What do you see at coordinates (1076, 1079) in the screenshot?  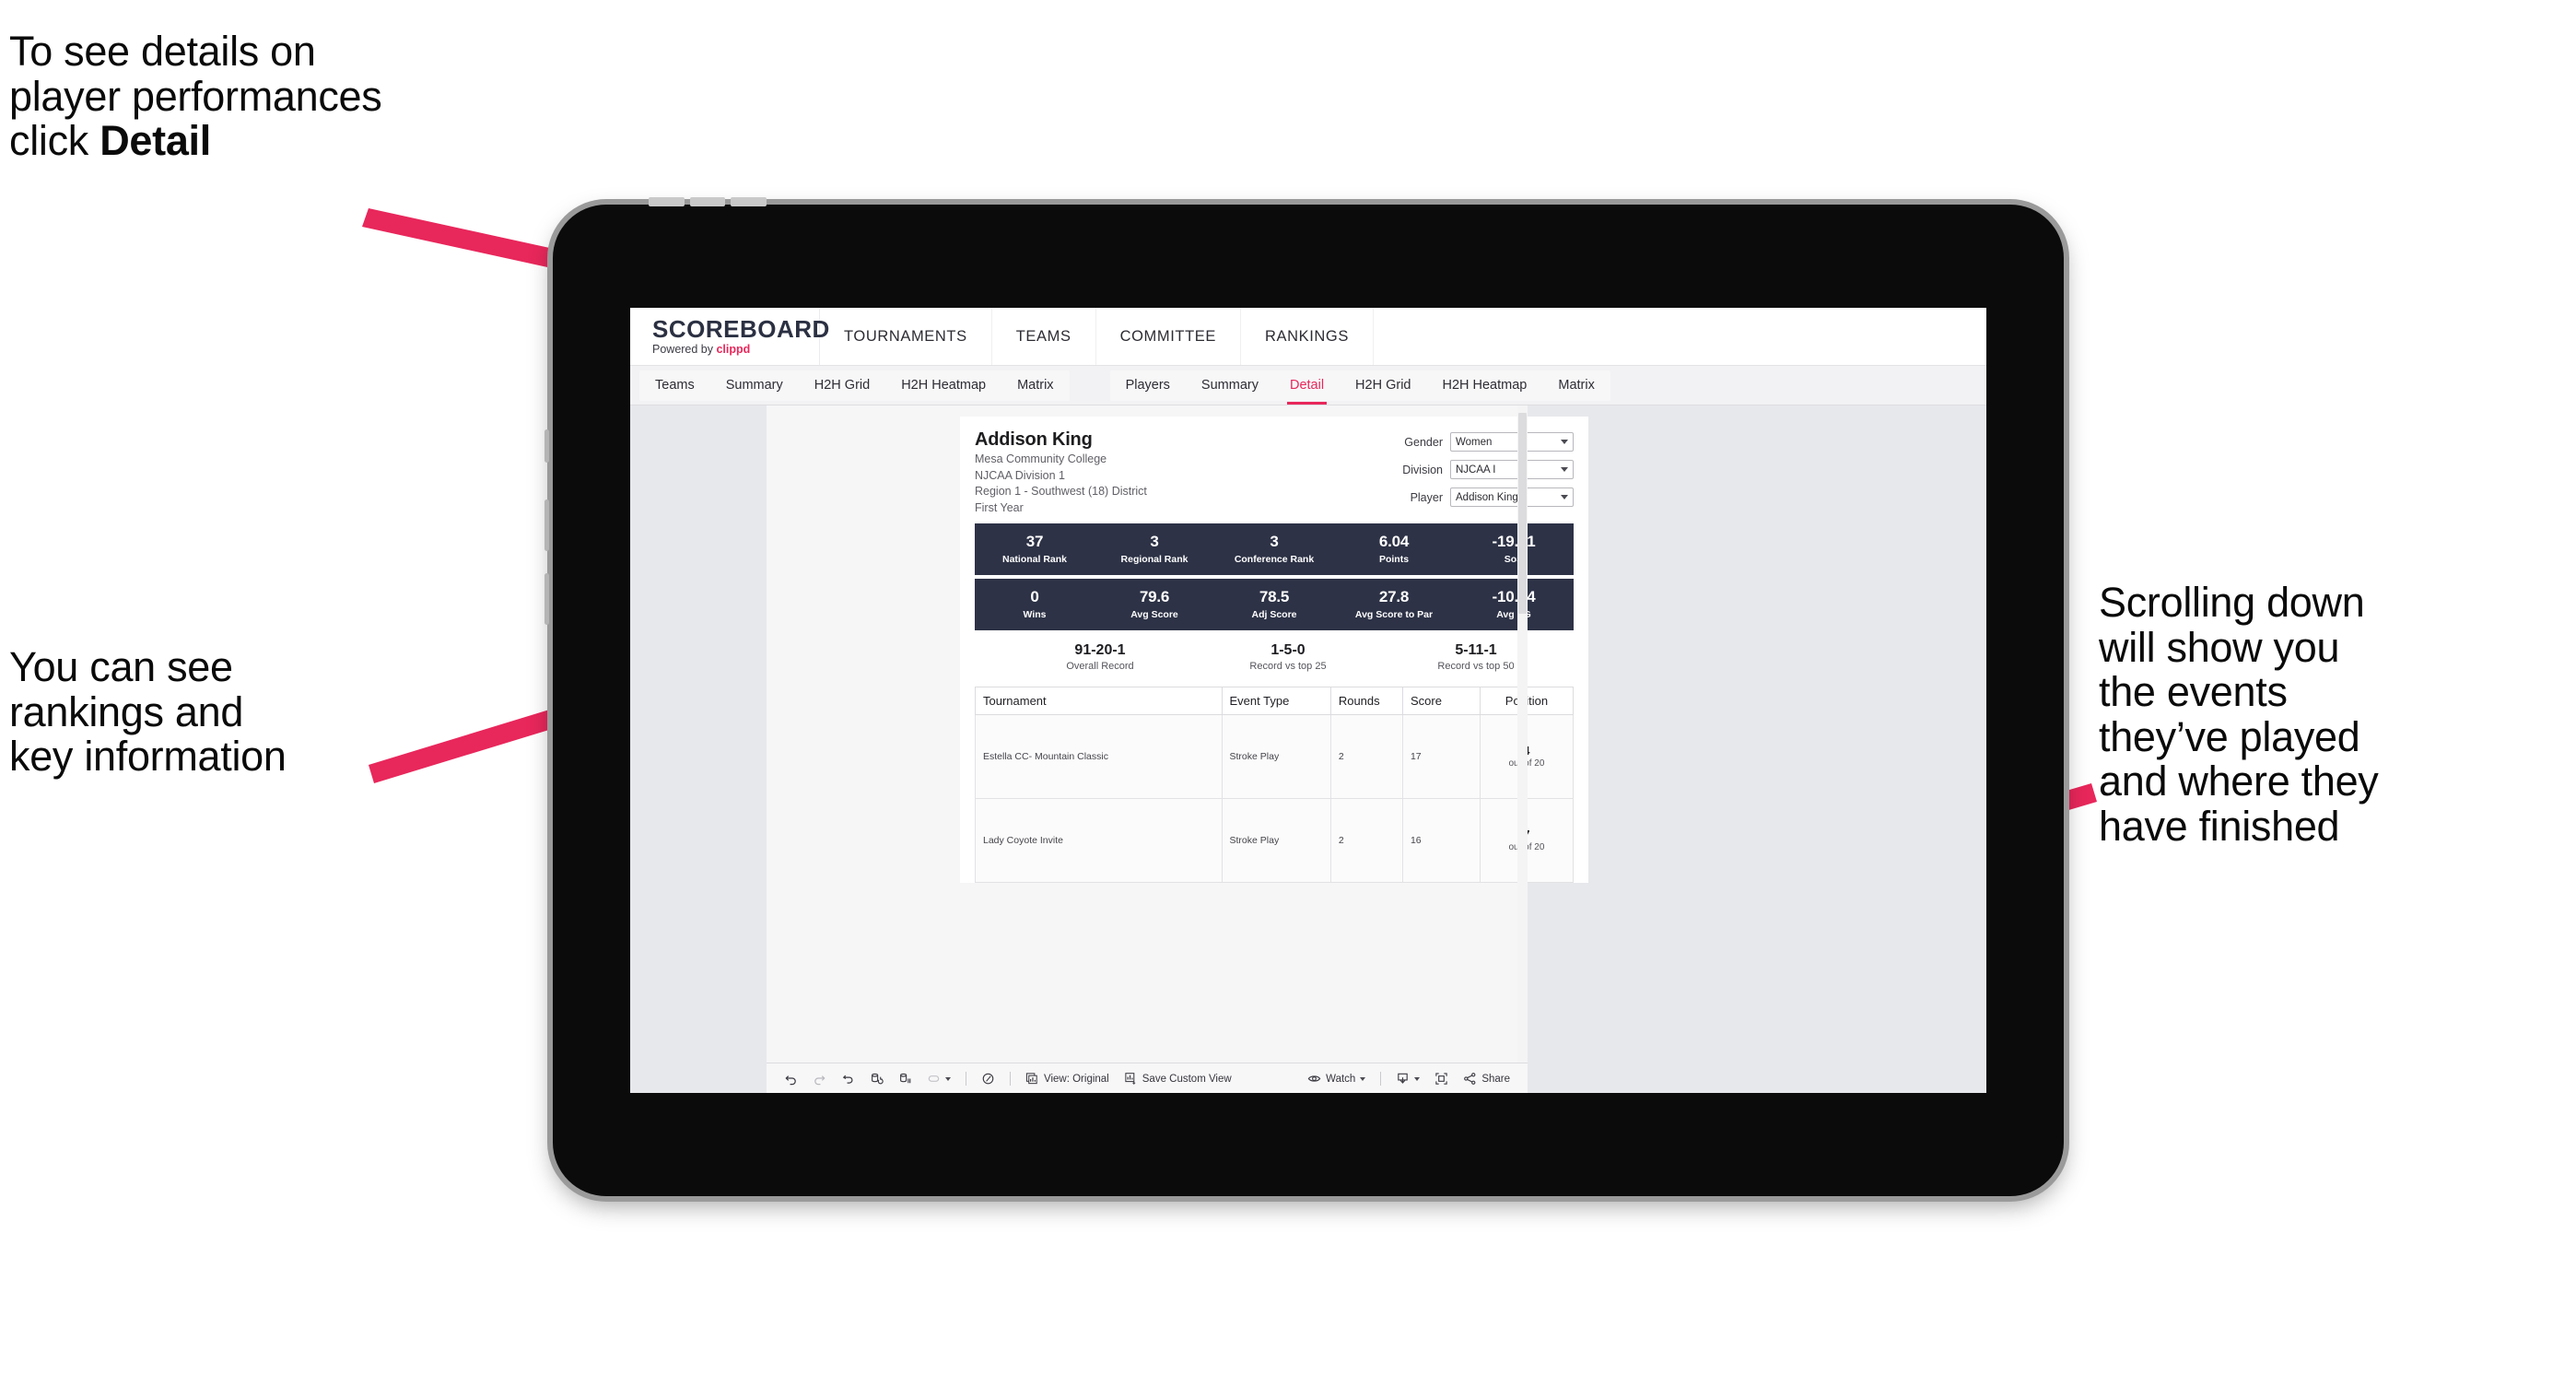 I see `view-label: View: Original` at bounding box center [1076, 1079].